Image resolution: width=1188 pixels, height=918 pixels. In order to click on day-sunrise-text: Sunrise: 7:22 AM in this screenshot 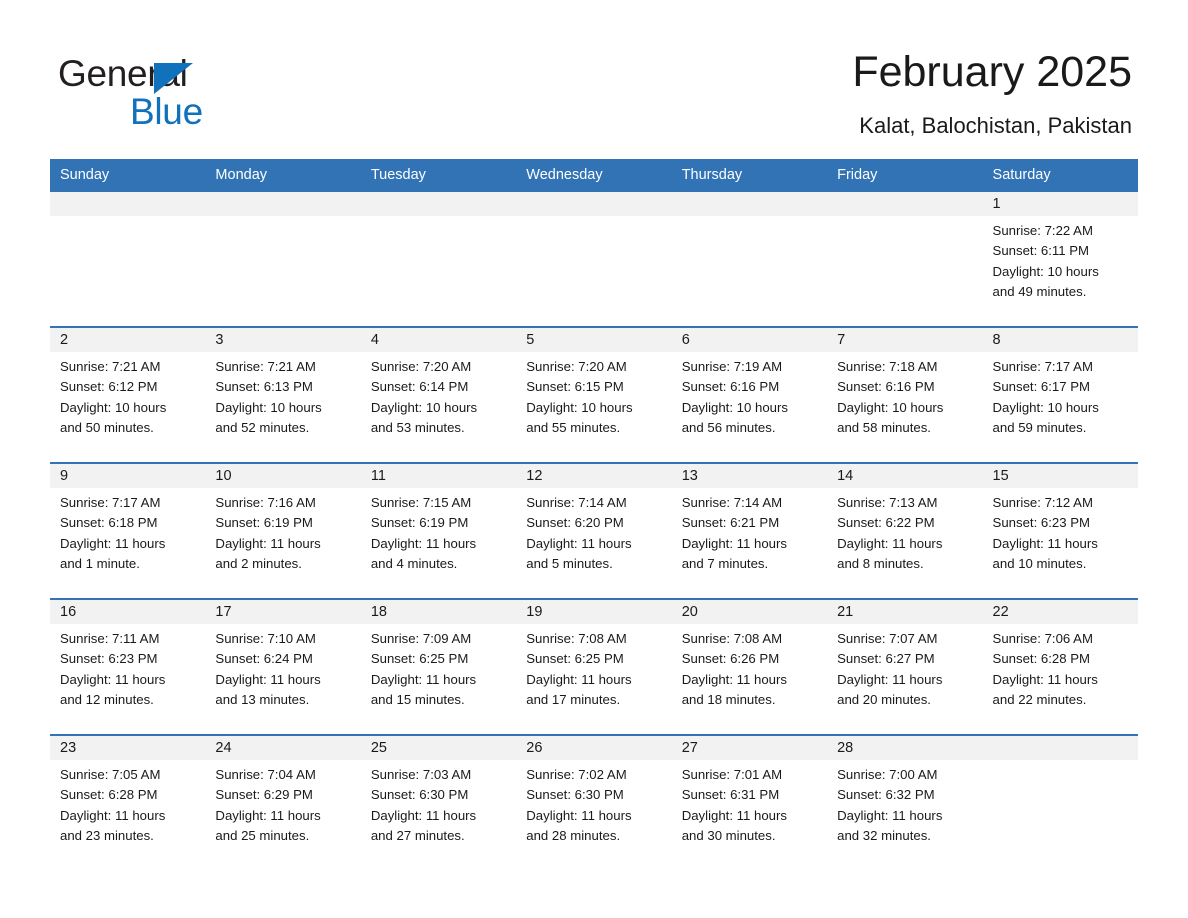, I will do `click(1042, 230)`.